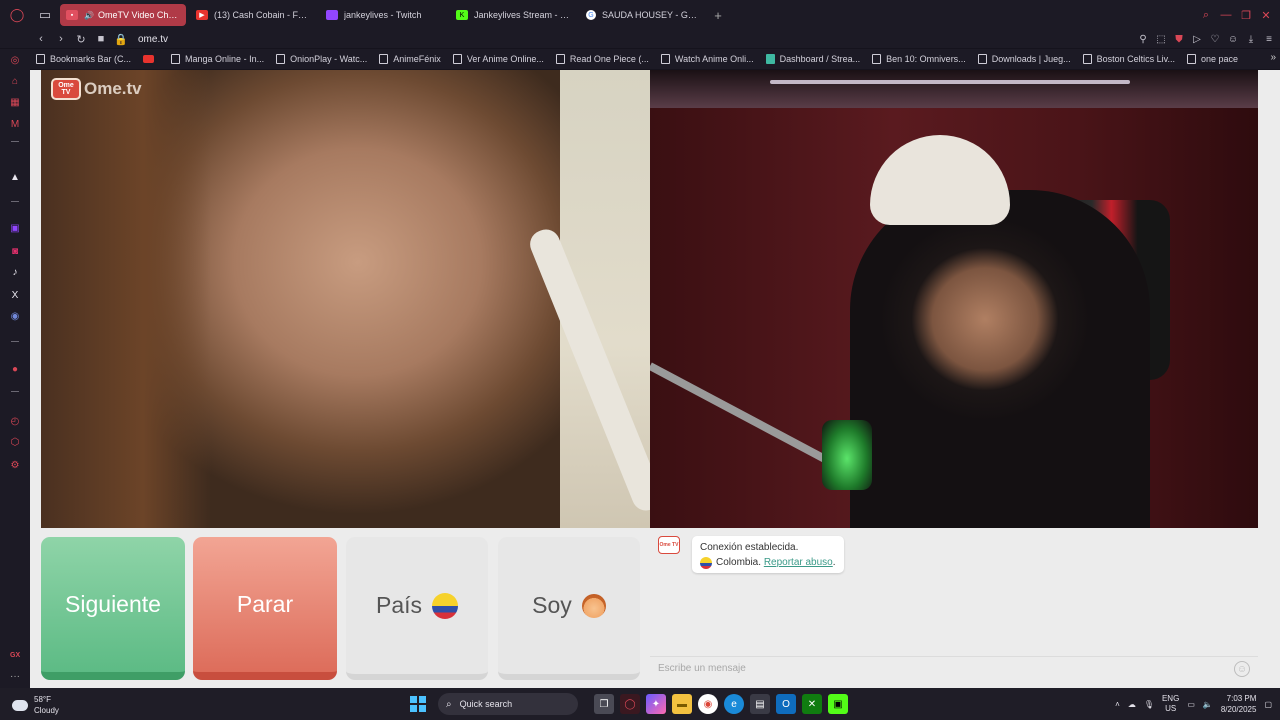  What do you see at coordinates (1191, 704) in the screenshot?
I see `monitor-icon: ▭` at bounding box center [1191, 704].